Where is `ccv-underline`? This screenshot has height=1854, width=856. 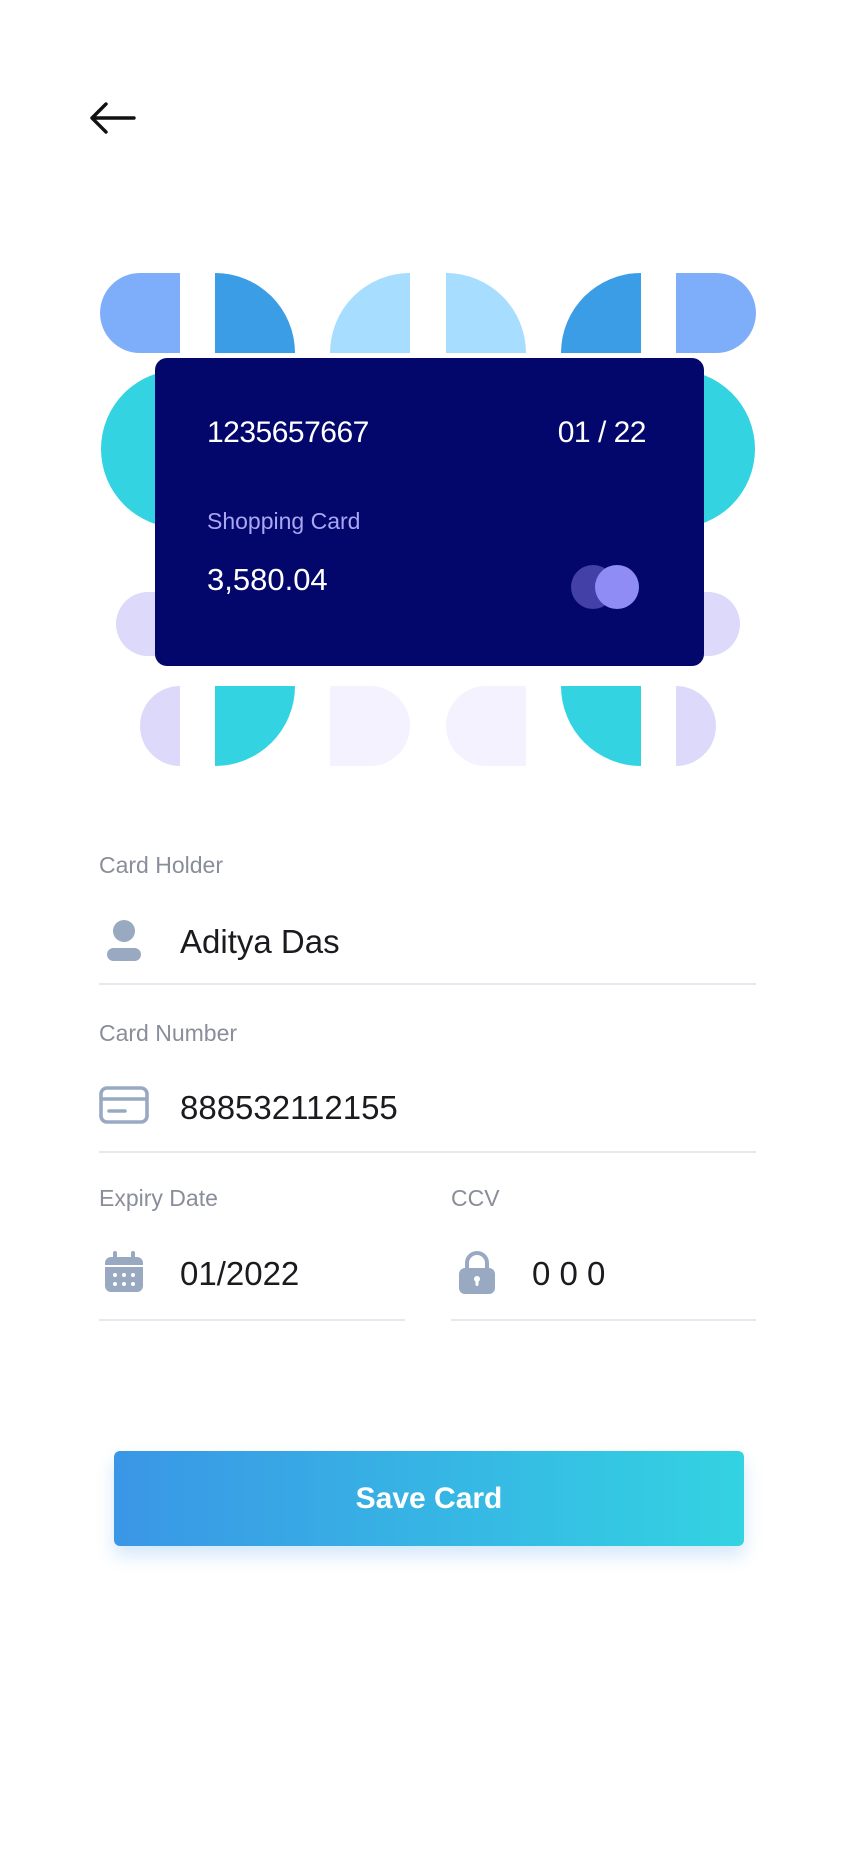
ccv-underline is located at coordinates (603, 1320).